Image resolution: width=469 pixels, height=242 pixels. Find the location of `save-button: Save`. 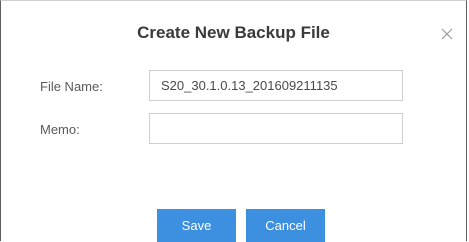

save-button: Save is located at coordinates (196, 225).